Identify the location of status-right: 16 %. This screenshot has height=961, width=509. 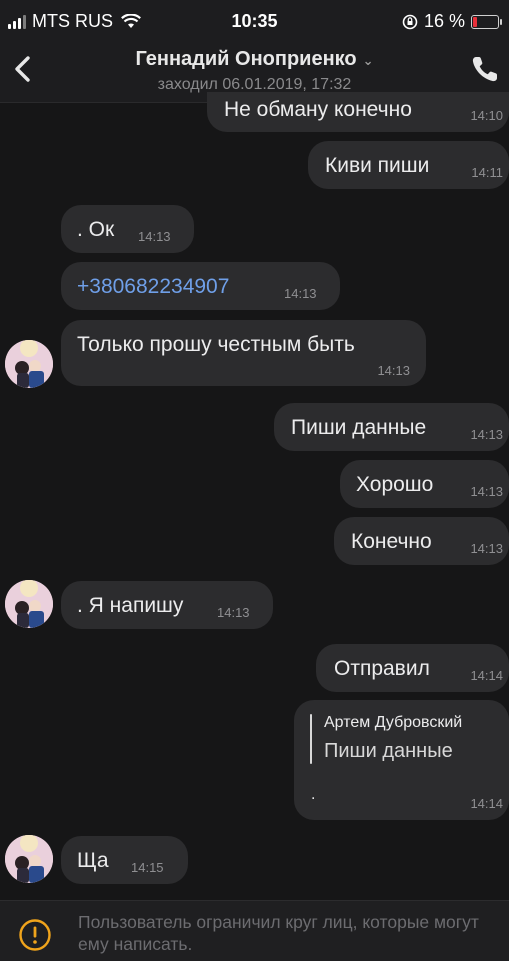
(452, 21).